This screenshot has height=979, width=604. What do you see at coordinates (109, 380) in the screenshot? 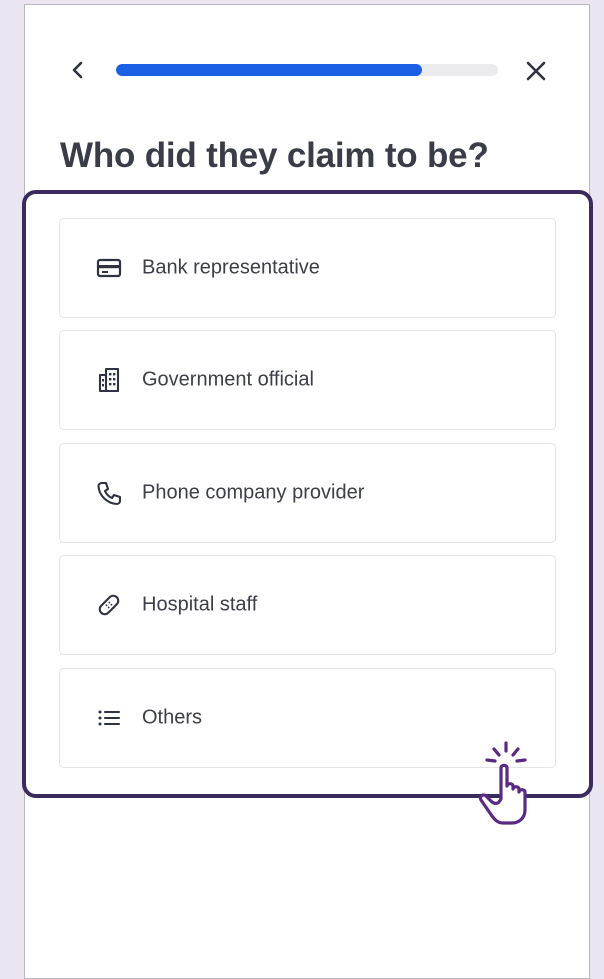
I see `building-icon` at bounding box center [109, 380].